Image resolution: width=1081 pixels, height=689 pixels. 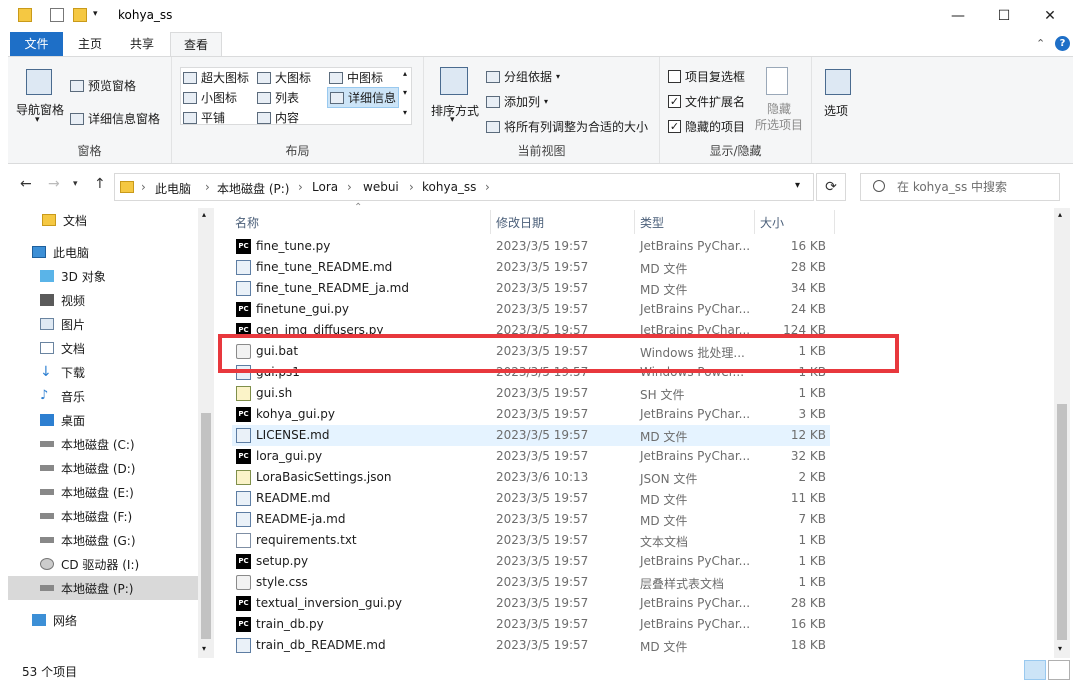 What do you see at coordinates (1062, 43) in the screenshot?
I see `help-icon: ?` at bounding box center [1062, 43].